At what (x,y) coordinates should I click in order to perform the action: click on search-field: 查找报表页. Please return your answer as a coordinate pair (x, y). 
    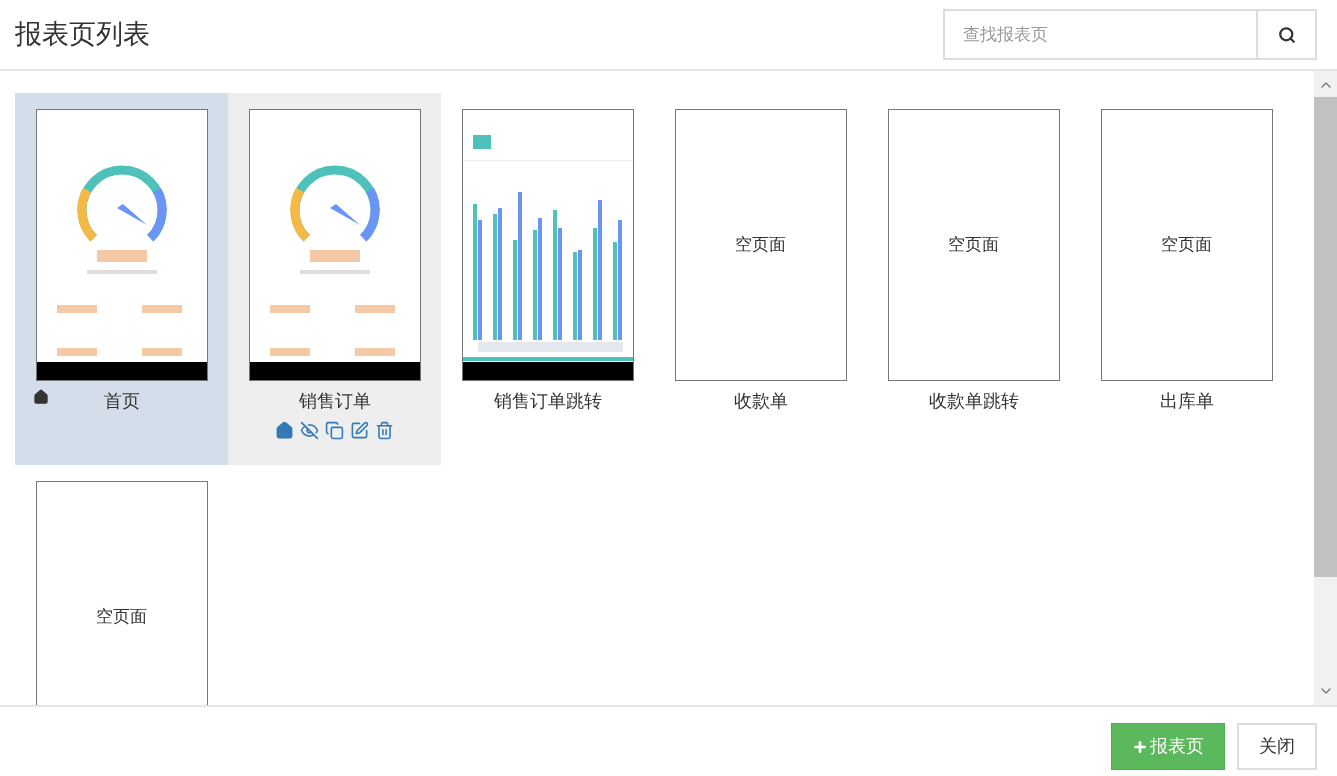
    Looking at the image, I should click on (1100, 34).